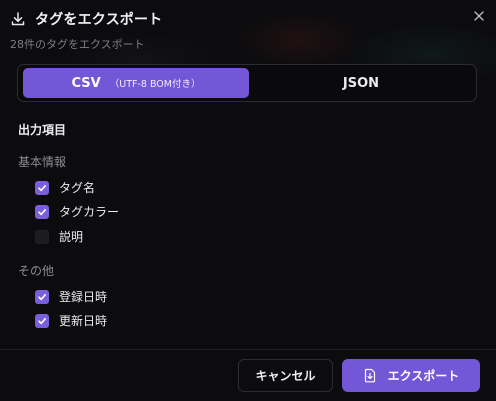 The width and height of the screenshot is (496, 401). I want to click on dialog-header: タグをエクスポート, so click(86, 19).